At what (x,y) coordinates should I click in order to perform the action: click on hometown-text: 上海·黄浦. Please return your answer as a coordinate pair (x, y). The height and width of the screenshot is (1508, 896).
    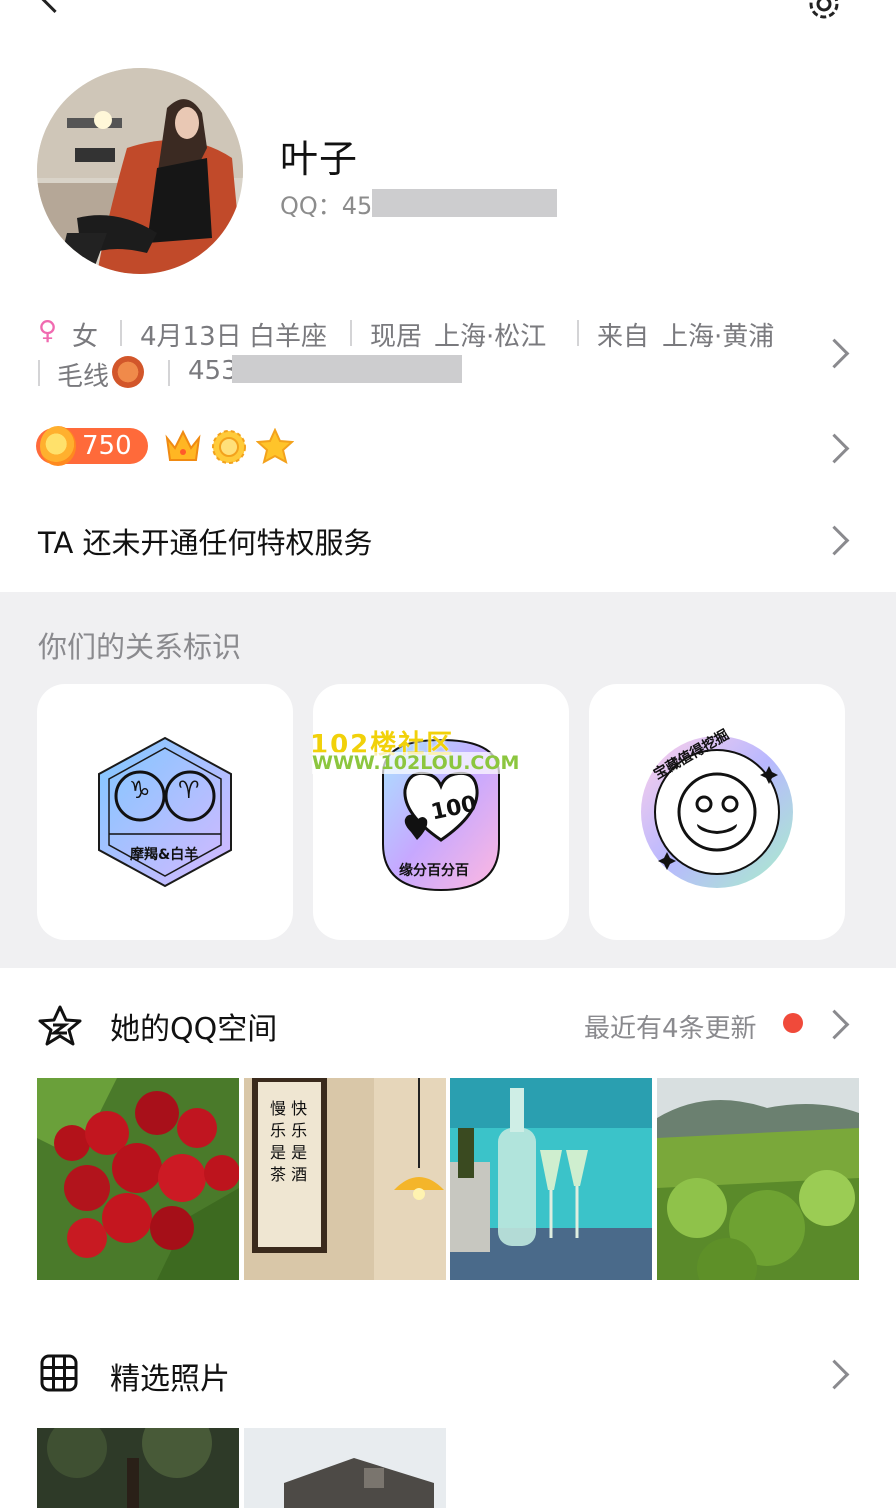
    Looking at the image, I should click on (718, 337).